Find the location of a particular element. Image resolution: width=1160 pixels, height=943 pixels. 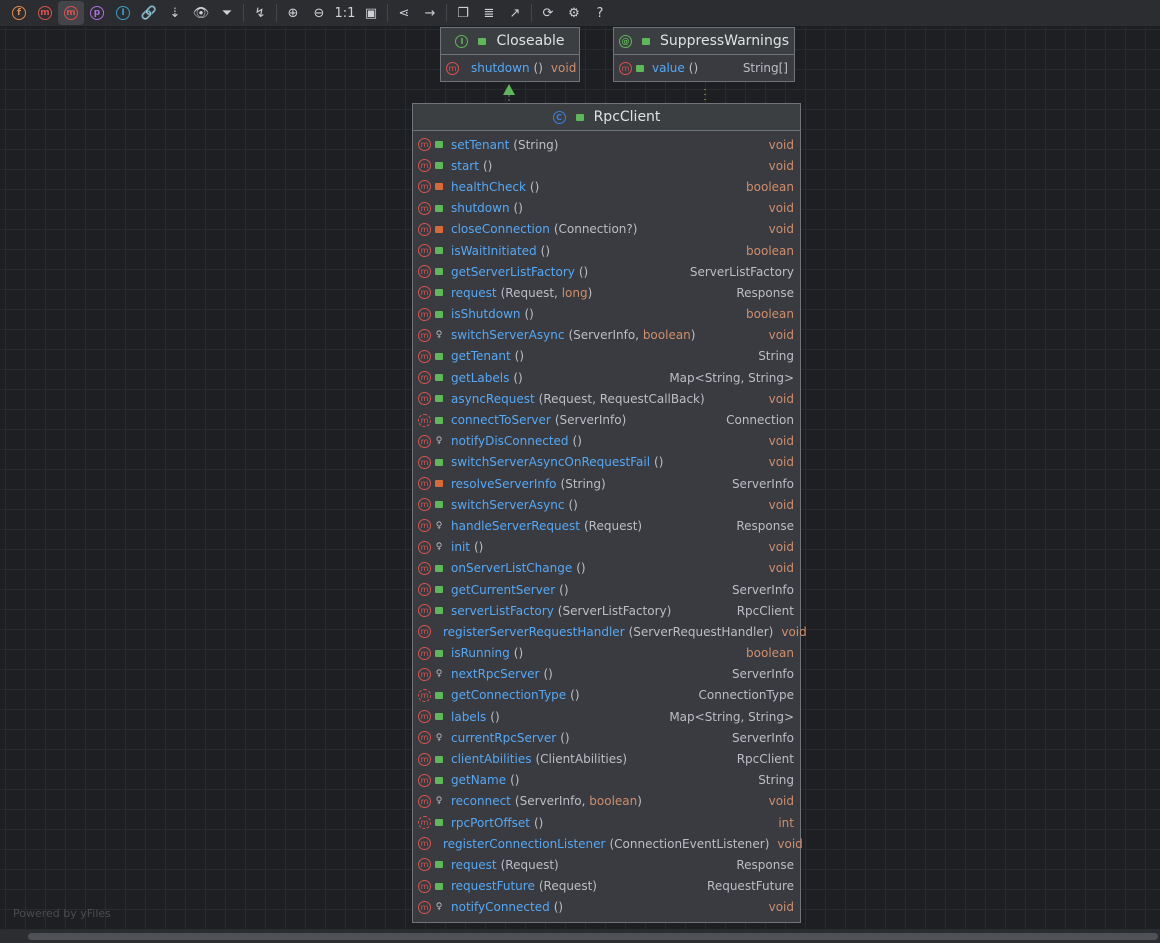

visibility-button: 👁 is located at coordinates (201, 13).